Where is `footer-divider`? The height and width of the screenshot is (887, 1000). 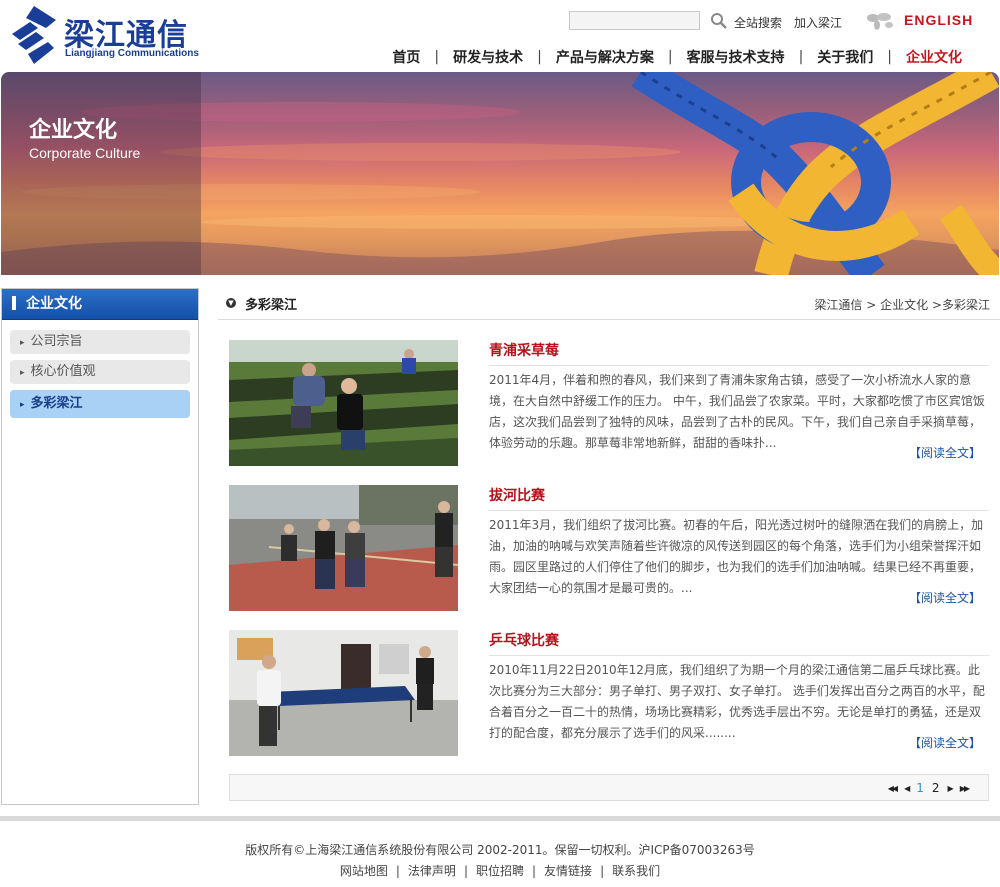 footer-divider is located at coordinates (500, 818).